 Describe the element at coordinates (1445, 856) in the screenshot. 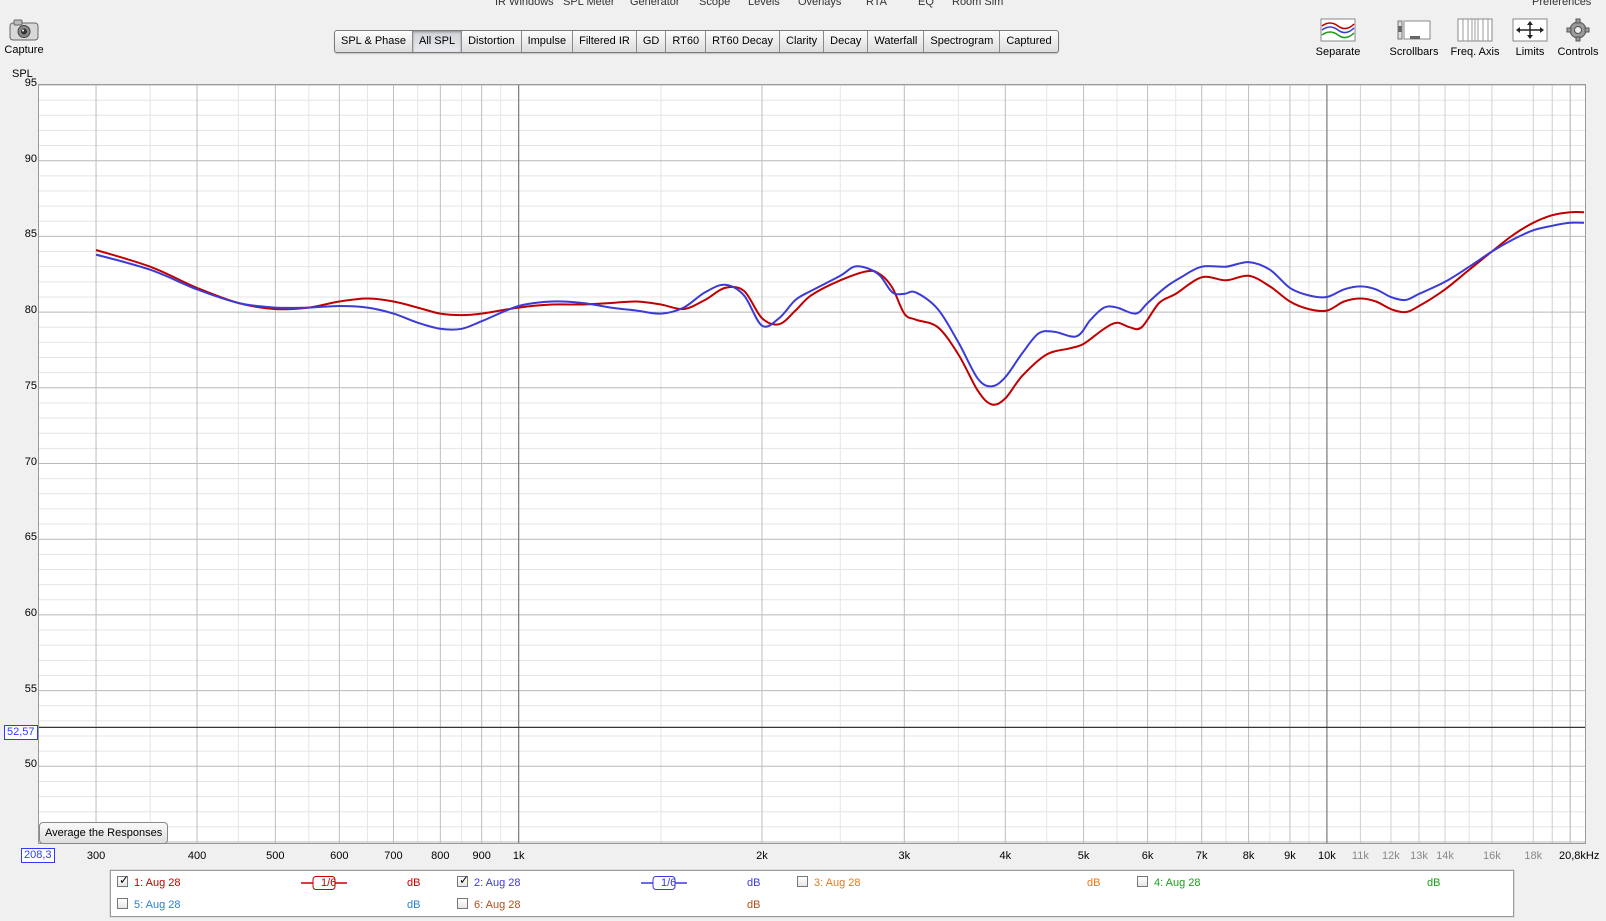

I see `x-tick-label: 14k` at that location.